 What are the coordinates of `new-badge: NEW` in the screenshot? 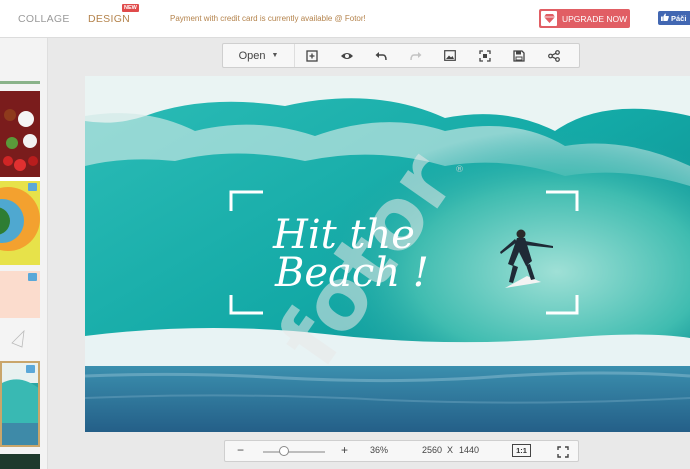 It's located at (130, 8).